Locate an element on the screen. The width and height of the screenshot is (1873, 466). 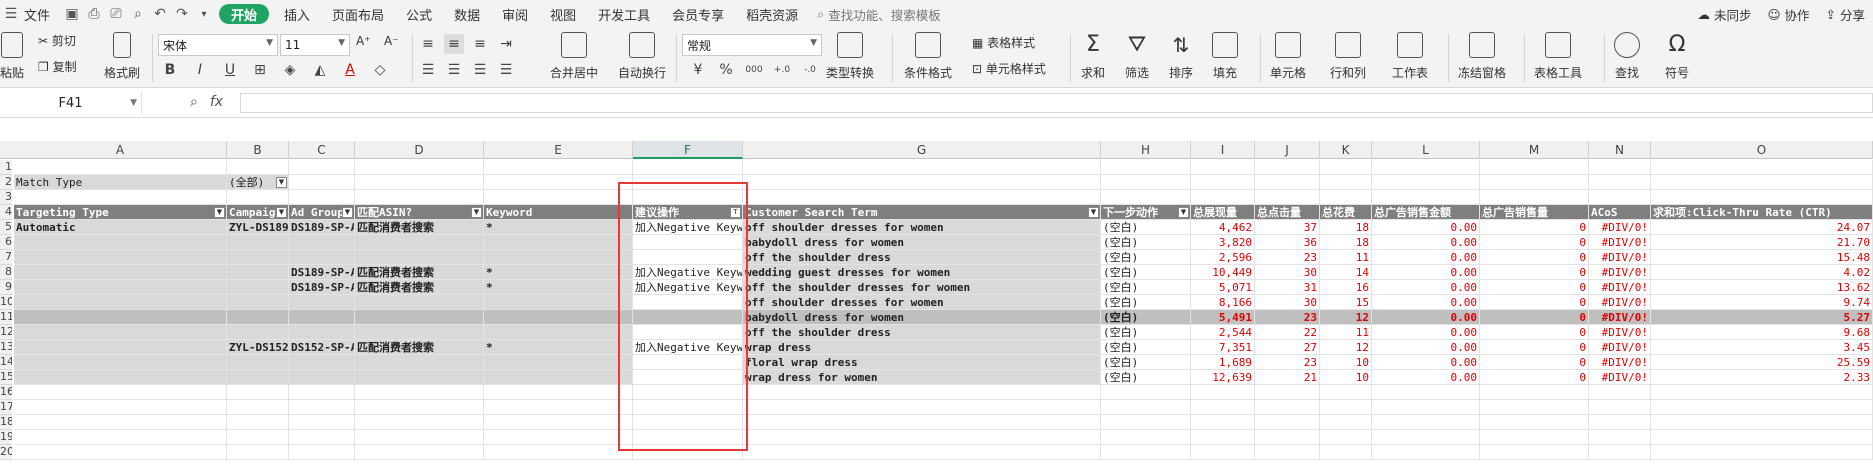
data-cell-D: 匹配消费者搜索 is located at coordinates (419, 272).